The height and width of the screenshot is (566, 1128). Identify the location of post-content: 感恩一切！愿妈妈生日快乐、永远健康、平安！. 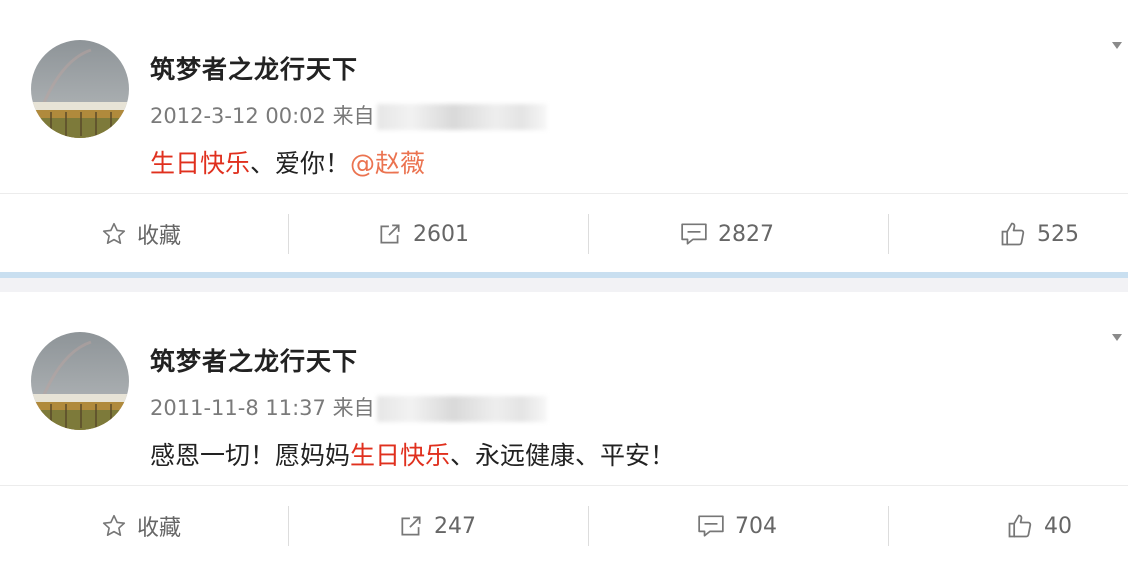
(412, 454).